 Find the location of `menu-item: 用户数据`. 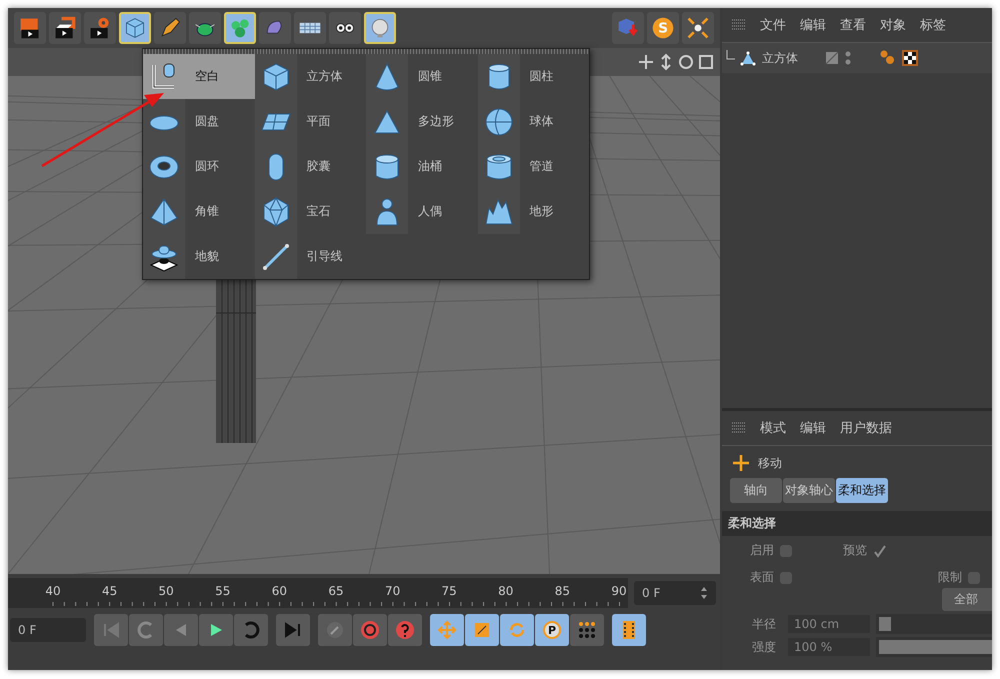

menu-item: 用户数据 is located at coordinates (866, 428).